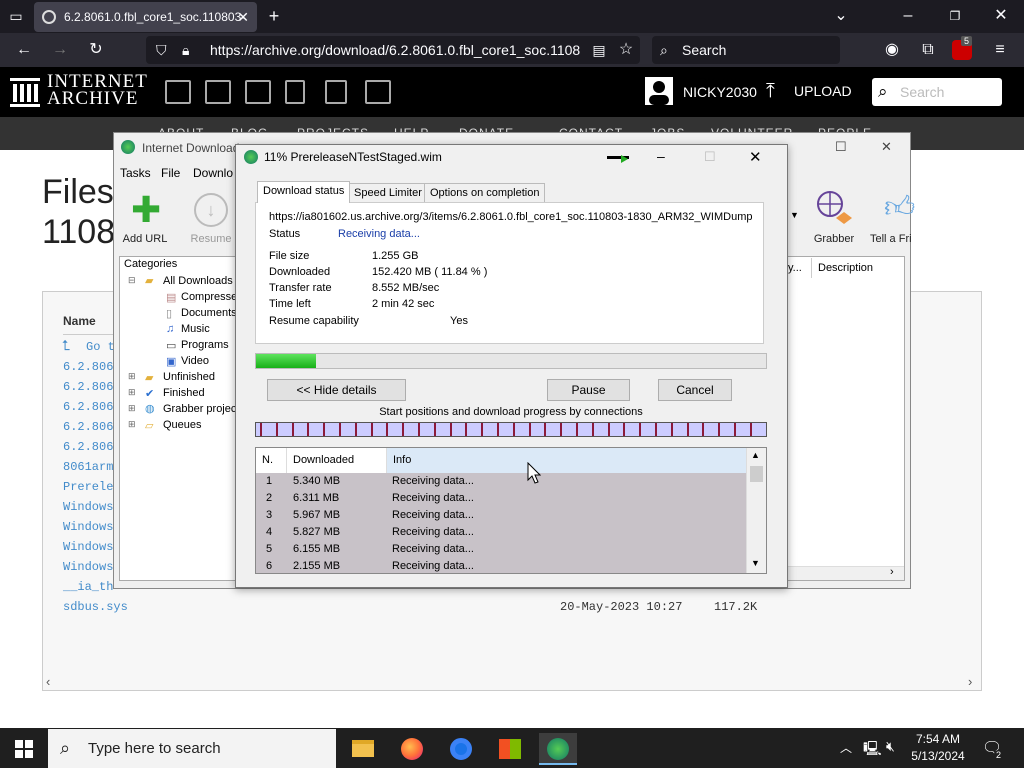 This screenshot has height=768, width=1024. What do you see at coordinates (100, 347) in the screenshot?
I see `list-item: Go t` at bounding box center [100, 347].